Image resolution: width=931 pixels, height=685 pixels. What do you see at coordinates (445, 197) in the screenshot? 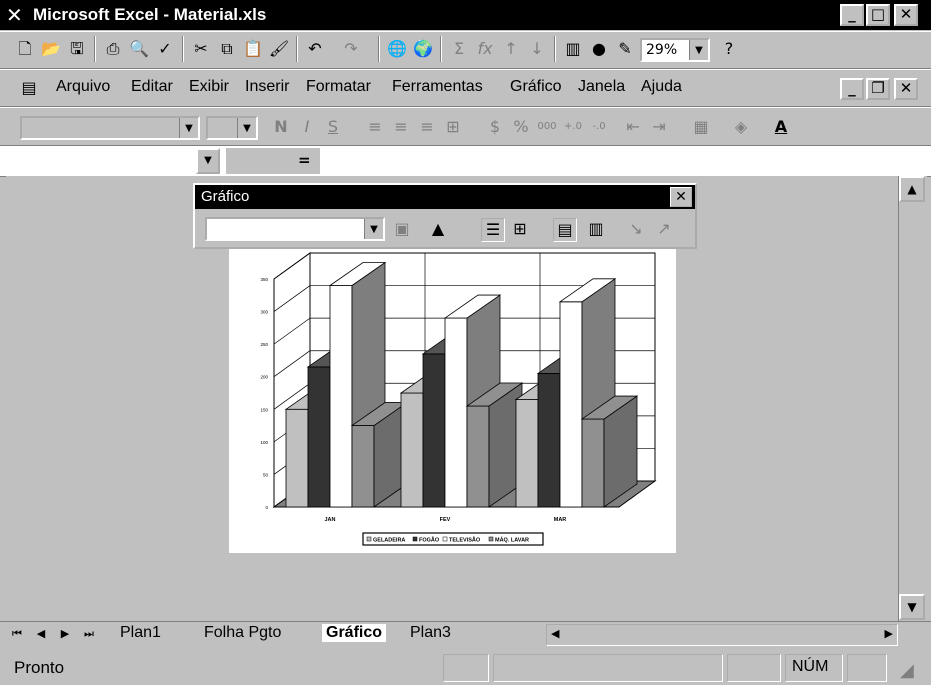
I see `chart-toolbar-titlebar: Gráfico ✕` at bounding box center [445, 197].